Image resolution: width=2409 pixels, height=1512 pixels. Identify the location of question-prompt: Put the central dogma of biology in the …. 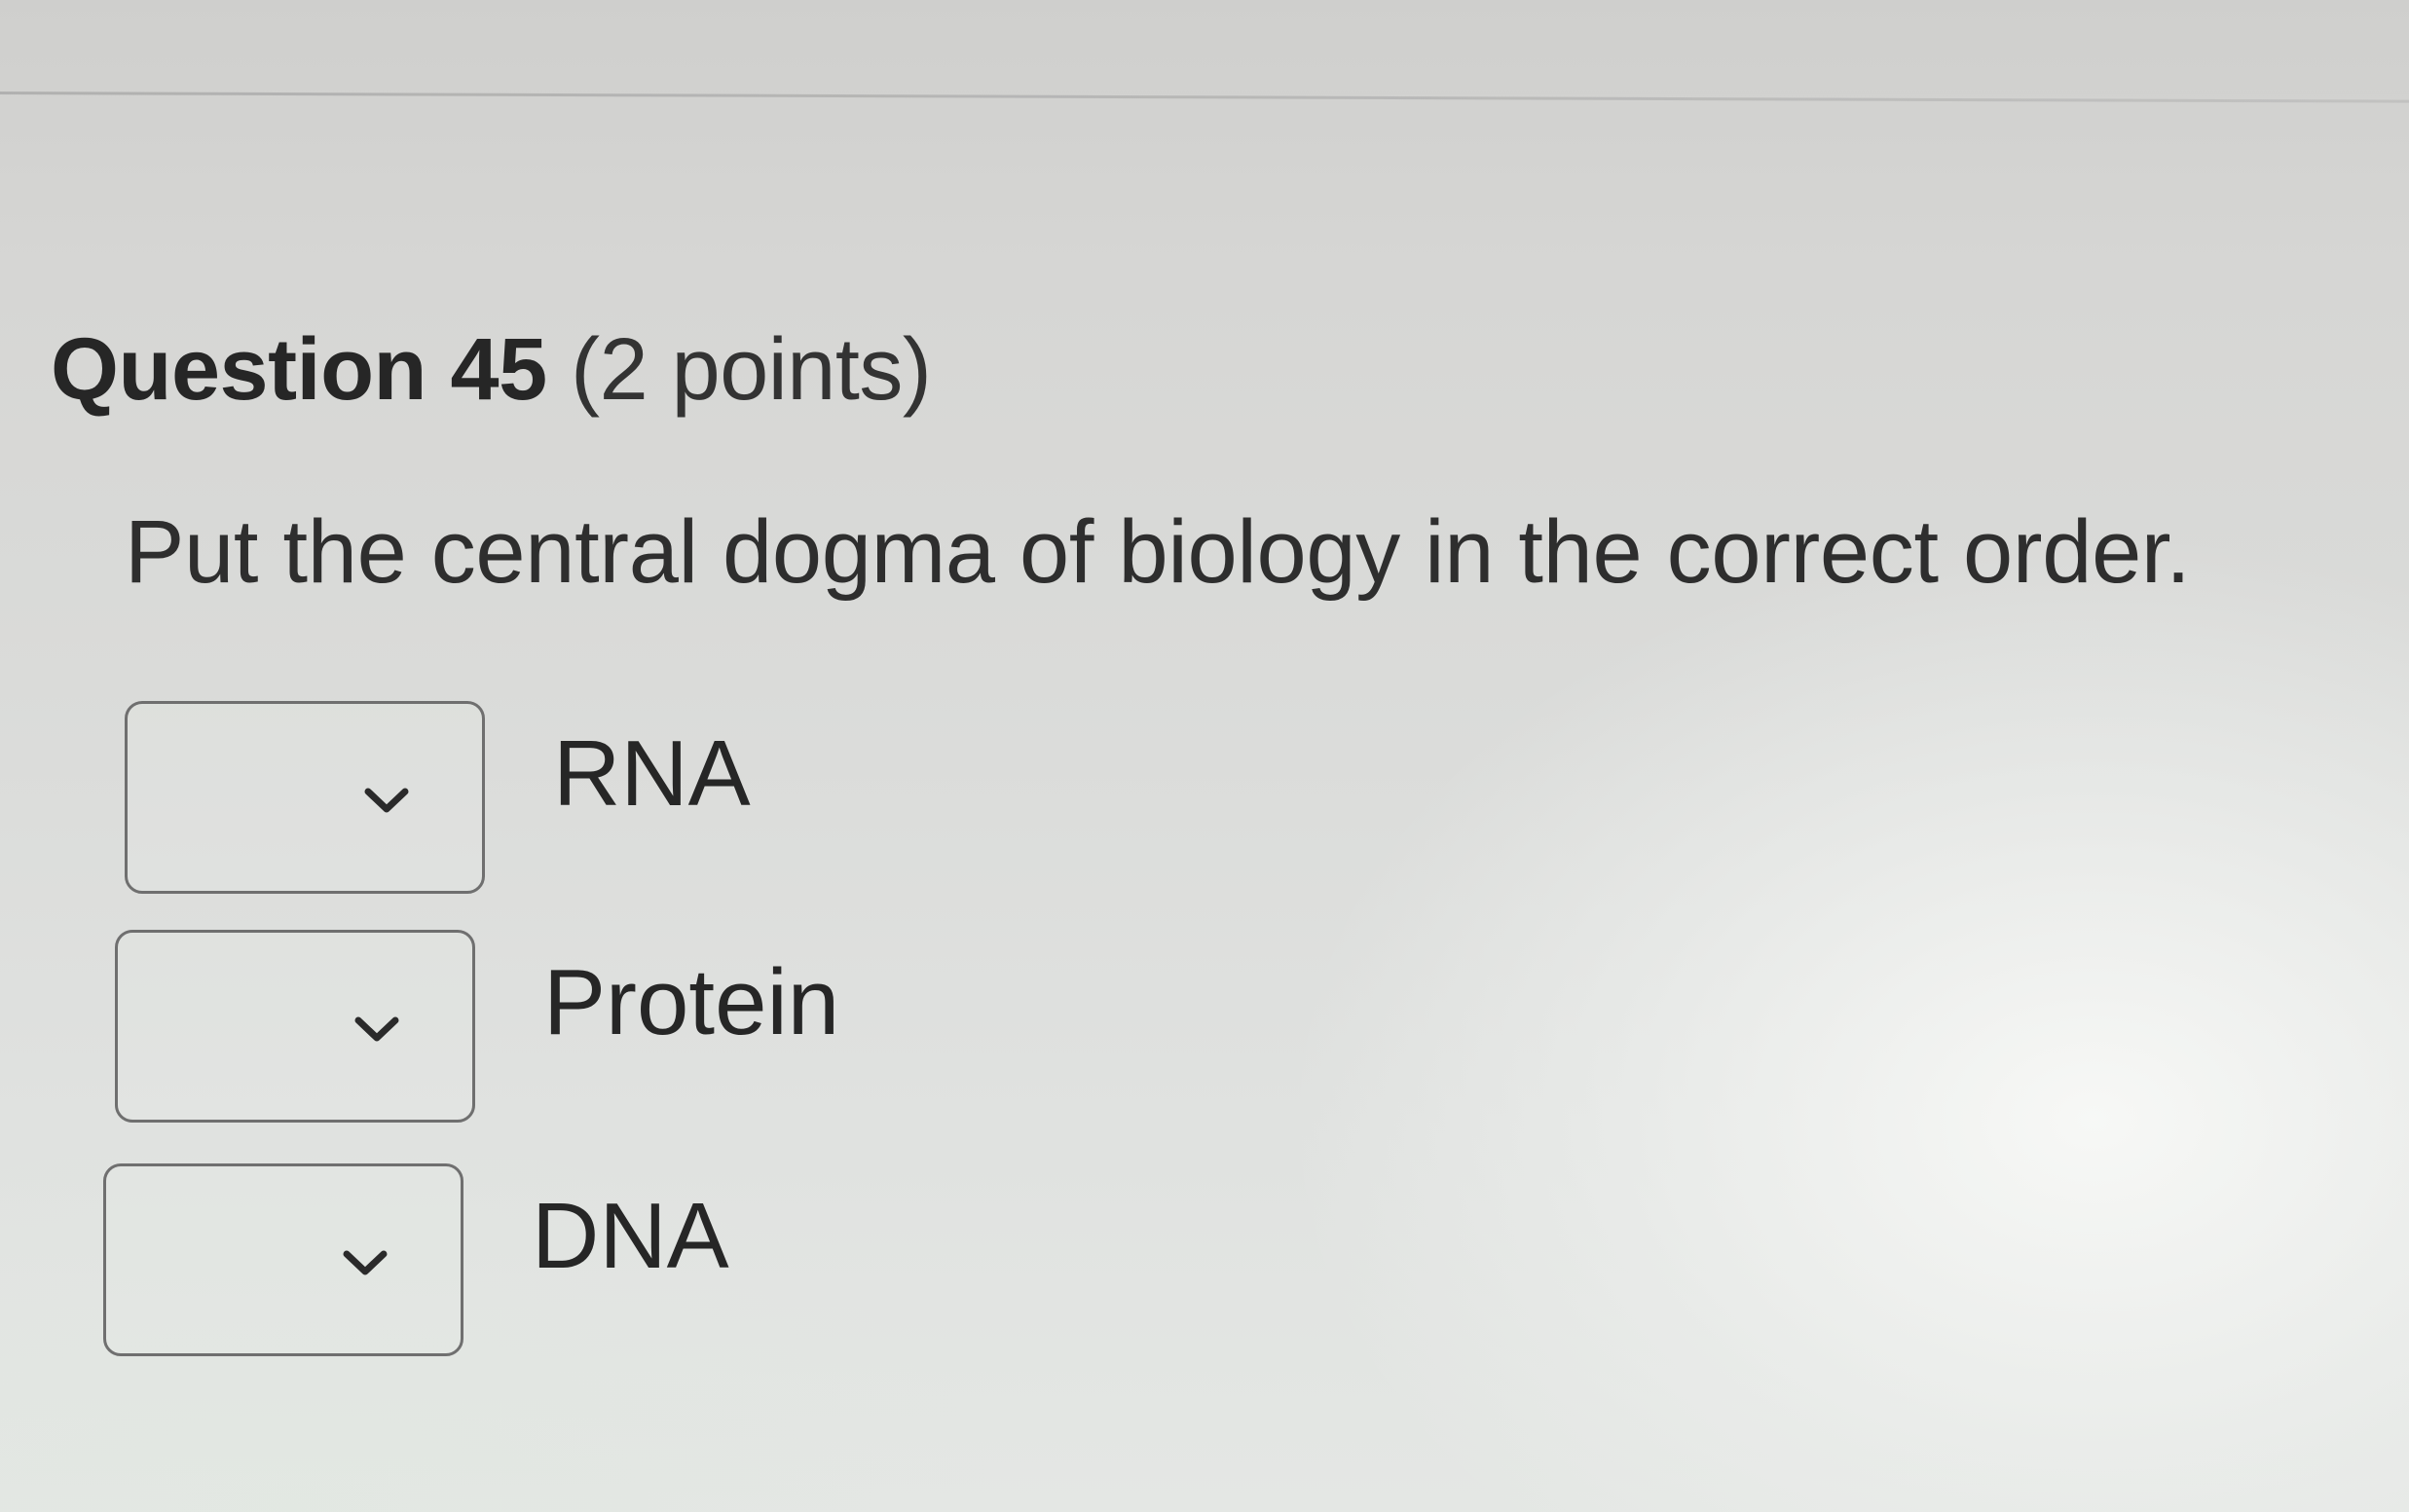
(1158, 552).